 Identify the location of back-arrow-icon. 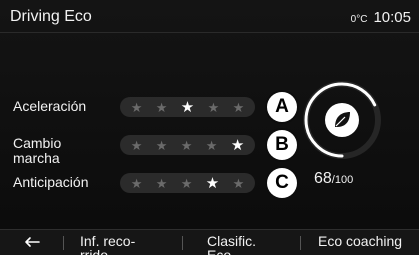
(33, 242).